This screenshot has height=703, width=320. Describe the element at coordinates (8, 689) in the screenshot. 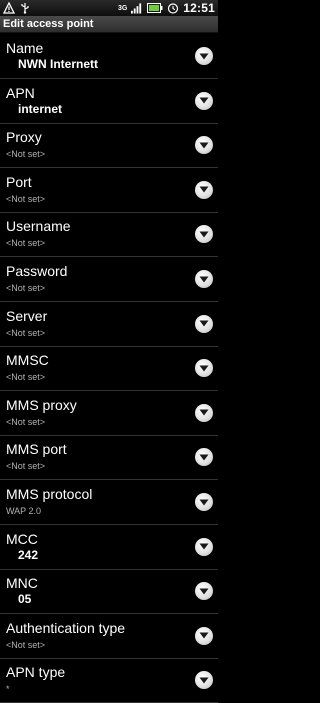

I see `setting-value: *` at that location.